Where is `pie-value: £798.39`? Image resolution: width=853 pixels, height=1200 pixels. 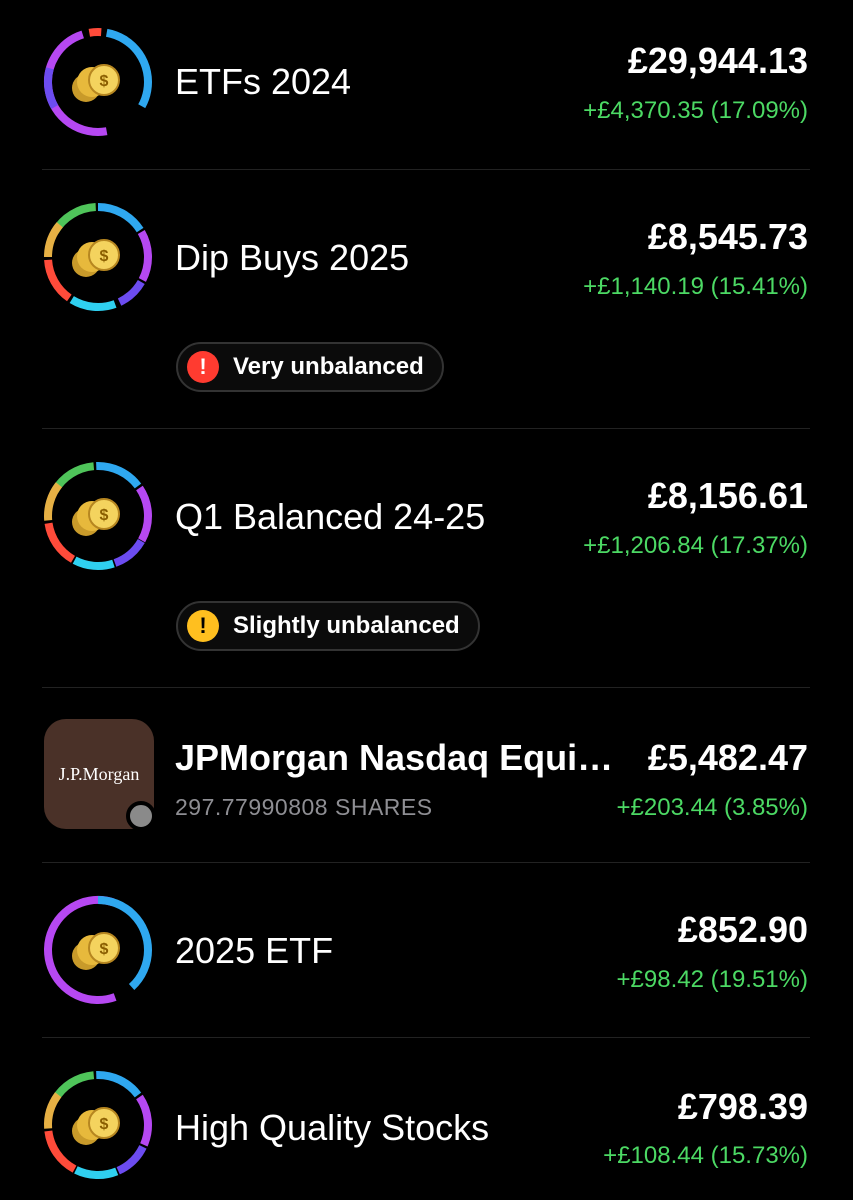 pie-value: £798.39 is located at coordinates (742, 1106).